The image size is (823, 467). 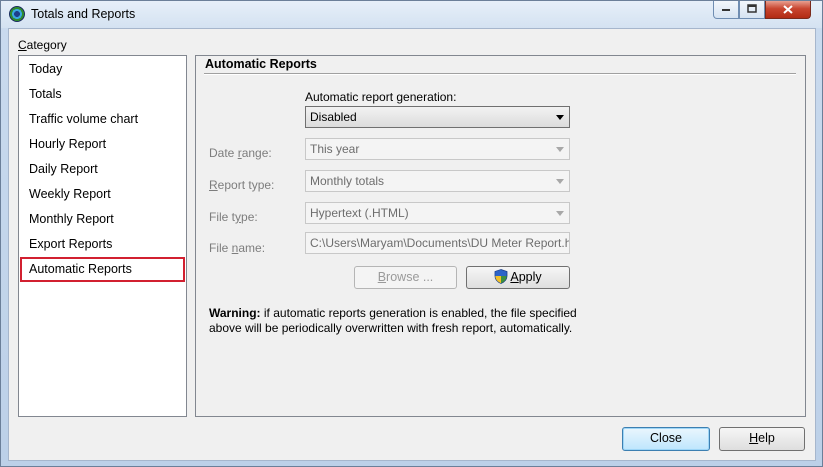 What do you see at coordinates (437, 117) in the screenshot?
I see `generation-dropdown: Disabled` at bounding box center [437, 117].